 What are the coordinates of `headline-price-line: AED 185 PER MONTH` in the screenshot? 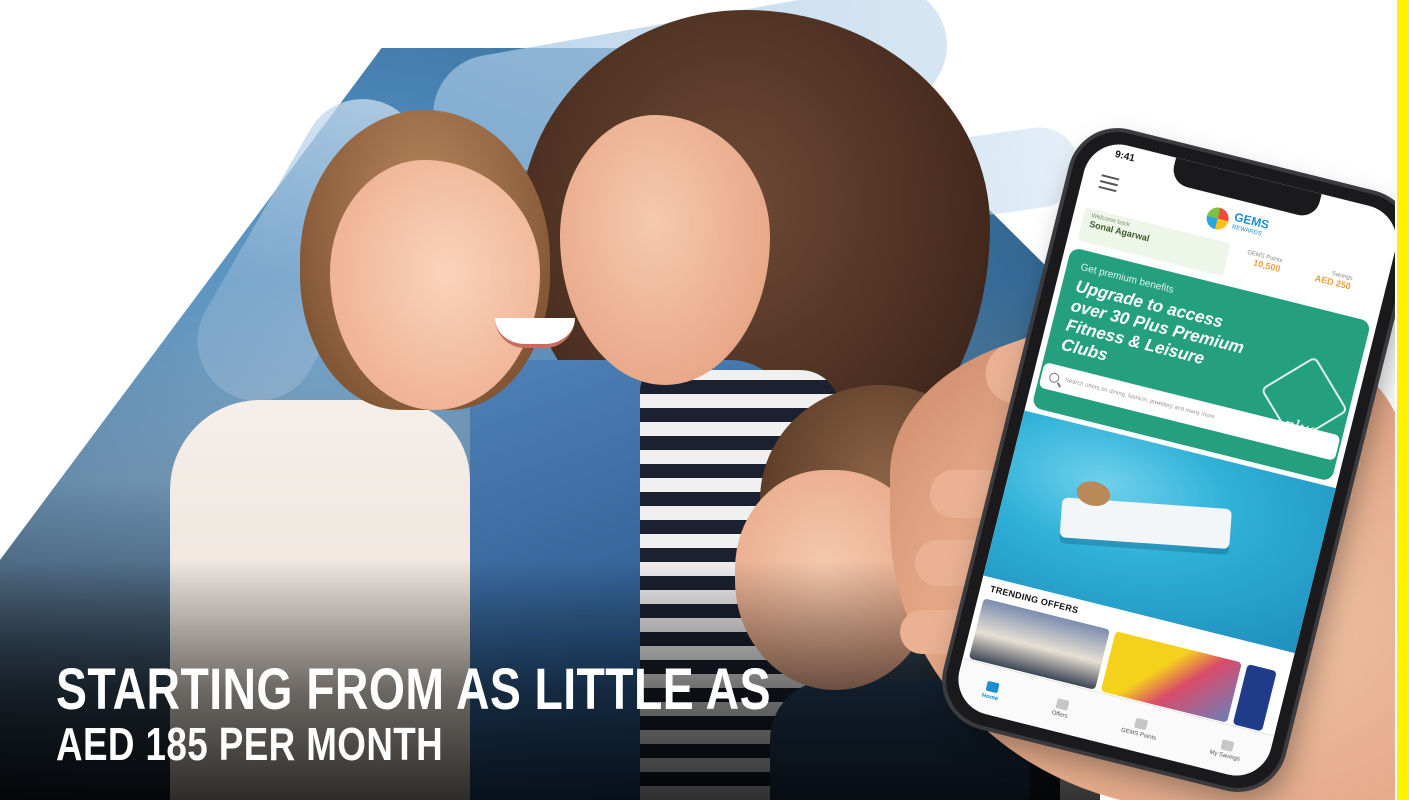 It's located at (250, 744).